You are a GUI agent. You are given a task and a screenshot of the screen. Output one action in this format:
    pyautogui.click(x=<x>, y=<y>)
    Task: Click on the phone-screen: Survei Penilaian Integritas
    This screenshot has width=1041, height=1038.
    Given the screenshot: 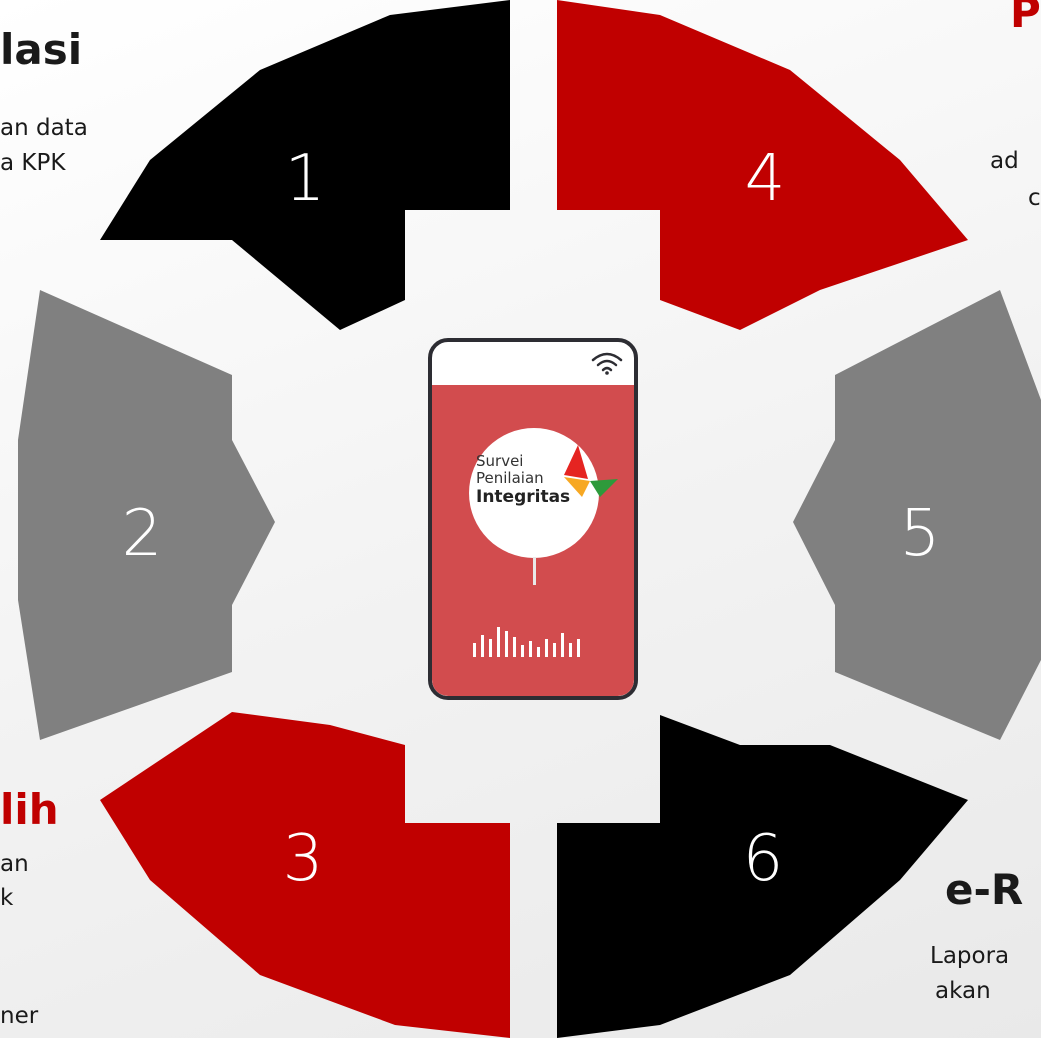 What is the action you would take?
    pyautogui.click(x=533, y=540)
    